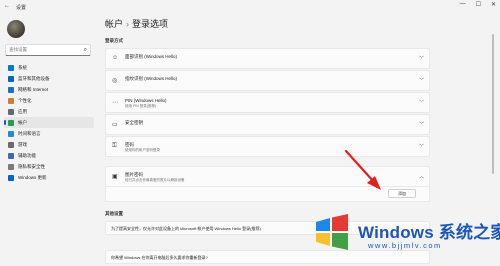 This screenshot has height=266, width=500. I want to click on watermark: Windows 系统之家 www.bjjmlv.com, so click(403, 233).